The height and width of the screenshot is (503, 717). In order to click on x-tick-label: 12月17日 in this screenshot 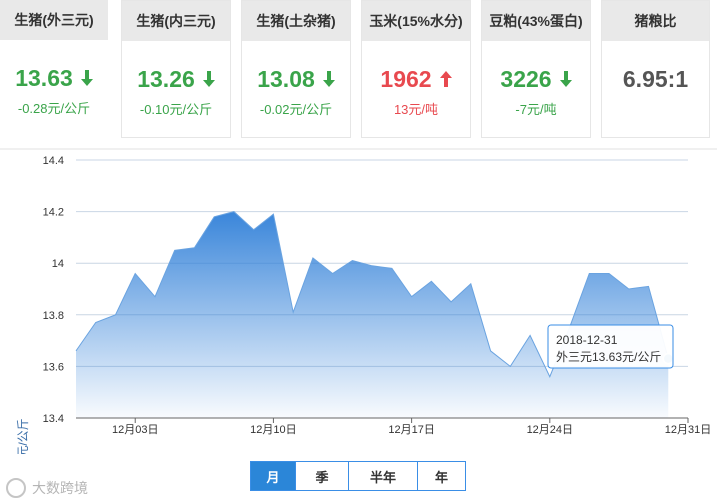, I will do `click(411, 430)`.